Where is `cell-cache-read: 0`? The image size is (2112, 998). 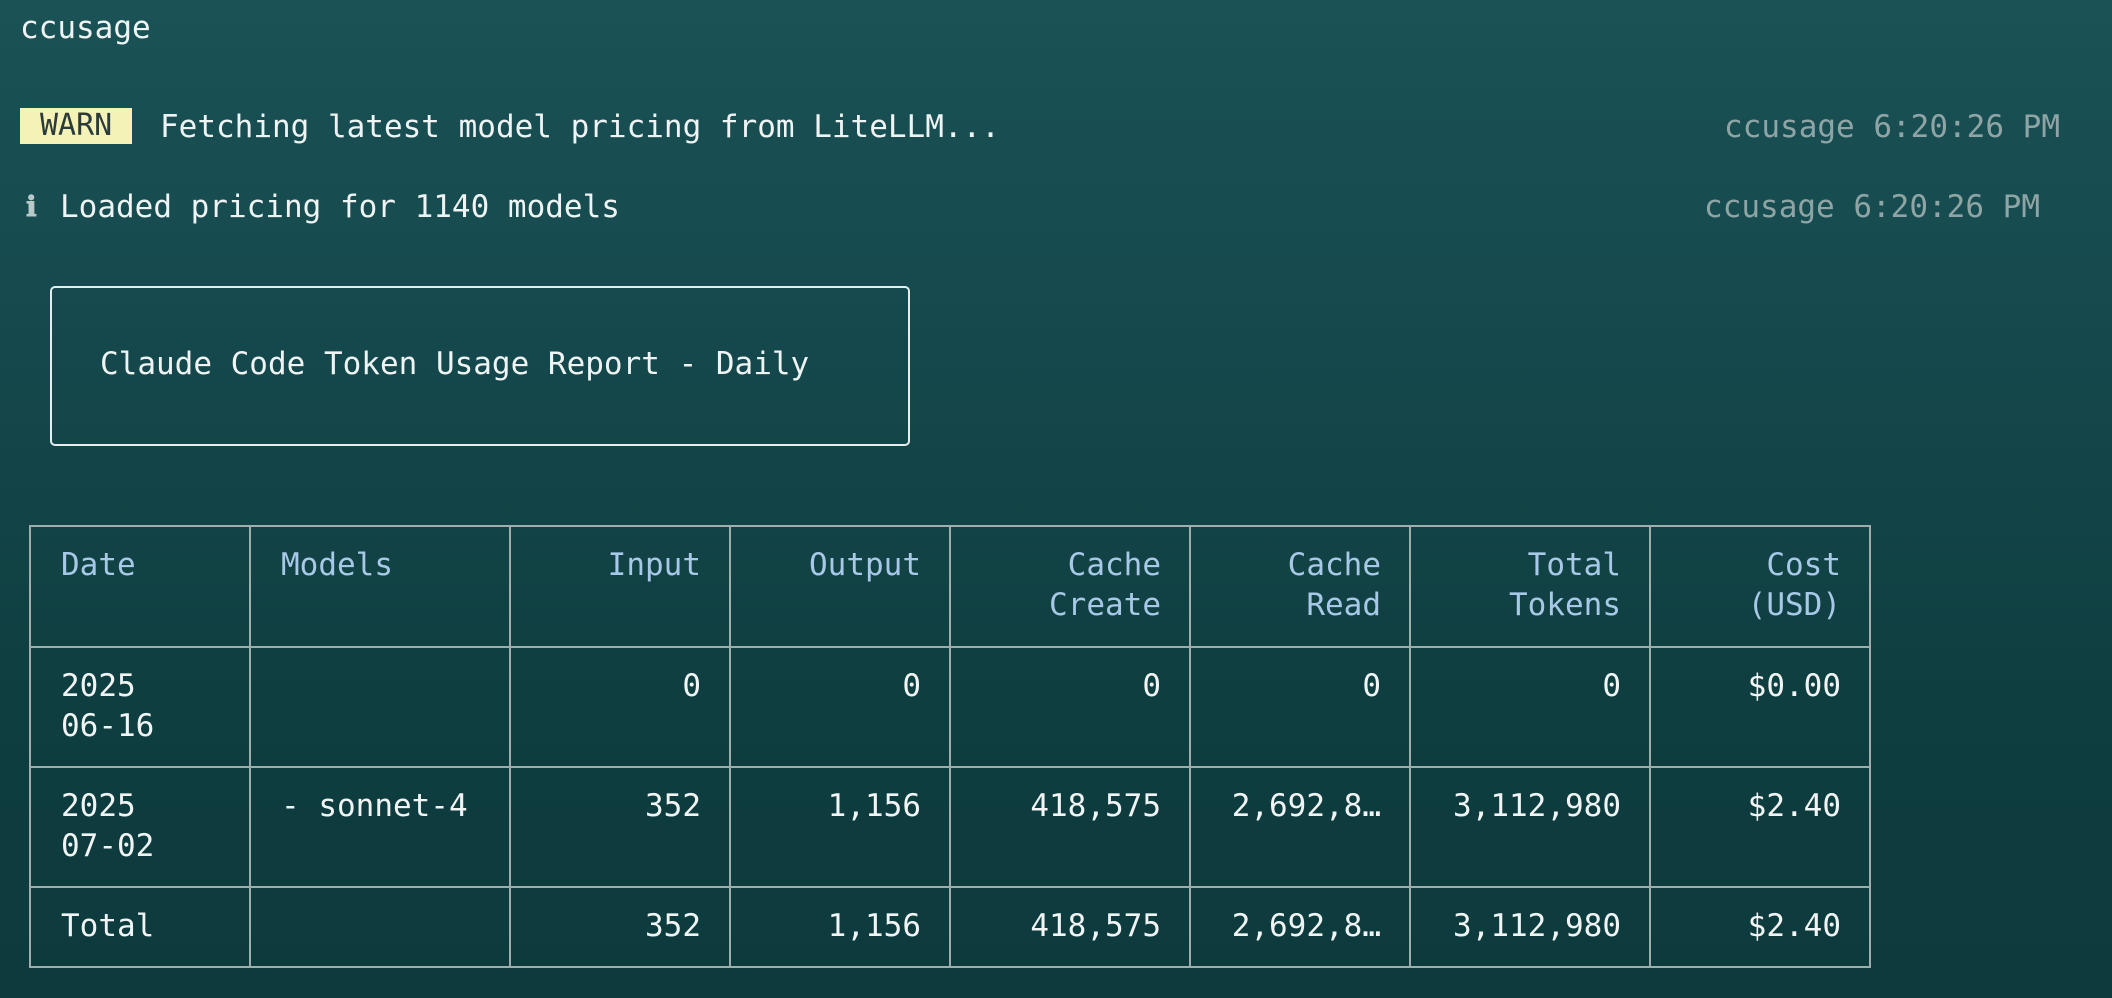
cell-cache-read: 0 is located at coordinates (1300, 707).